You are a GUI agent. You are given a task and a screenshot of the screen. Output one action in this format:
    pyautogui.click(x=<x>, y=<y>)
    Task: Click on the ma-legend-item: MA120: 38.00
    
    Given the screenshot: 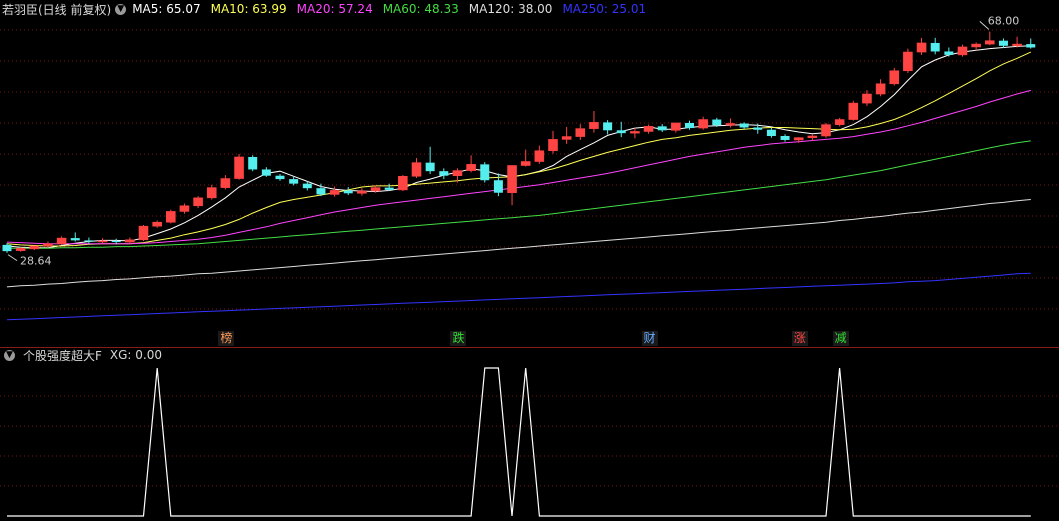 What is the action you would take?
    pyautogui.click(x=510, y=9)
    